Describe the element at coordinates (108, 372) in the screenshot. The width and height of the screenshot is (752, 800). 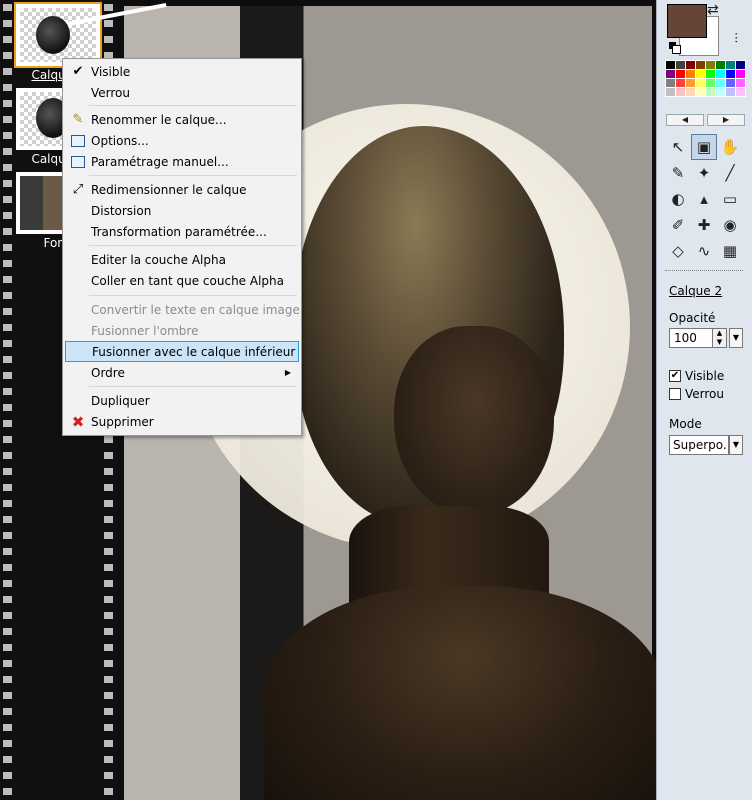
I see `menu-item-label: Ordre` at that location.